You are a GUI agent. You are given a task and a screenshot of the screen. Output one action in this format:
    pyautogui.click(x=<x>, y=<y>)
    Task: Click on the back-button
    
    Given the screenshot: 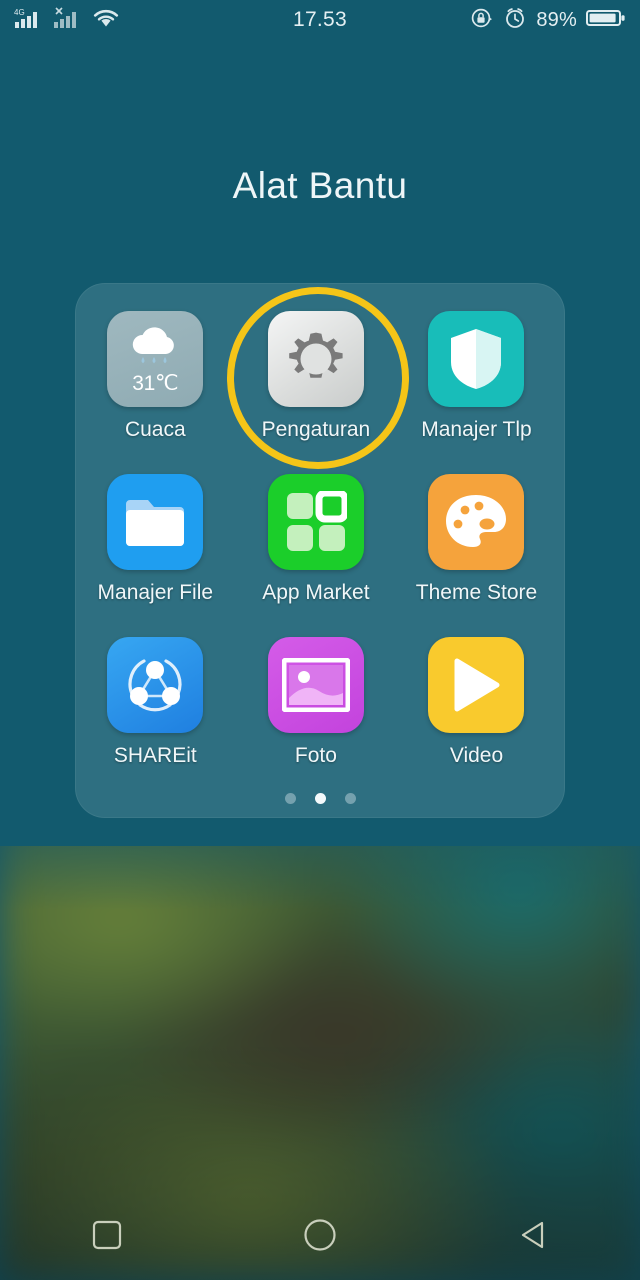 What is the action you would take?
    pyautogui.click(x=533, y=1237)
    